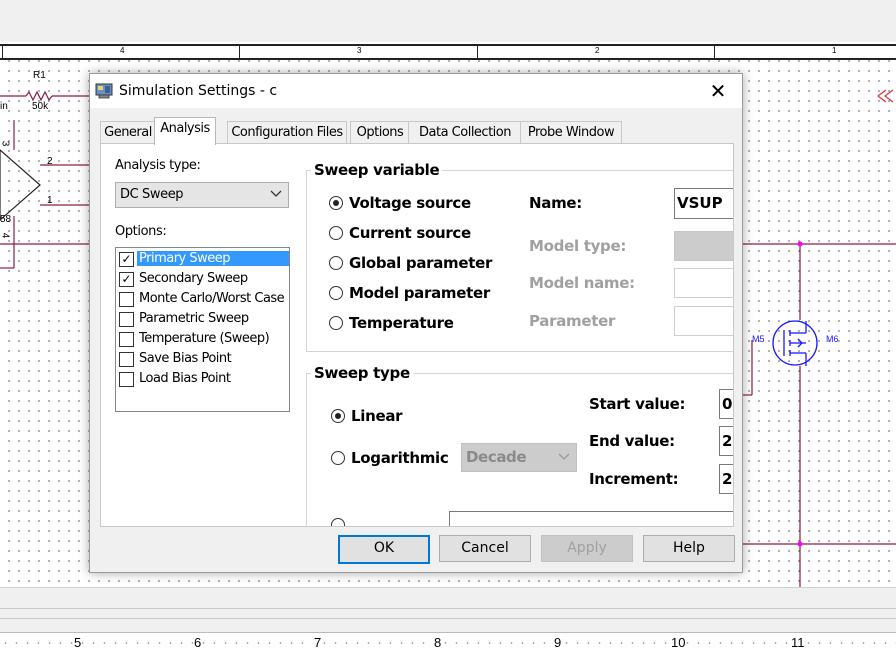 The width and height of the screenshot is (896, 655). What do you see at coordinates (40, 106) in the screenshot?
I see `resistor-value: 50k` at bounding box center [40, 106].